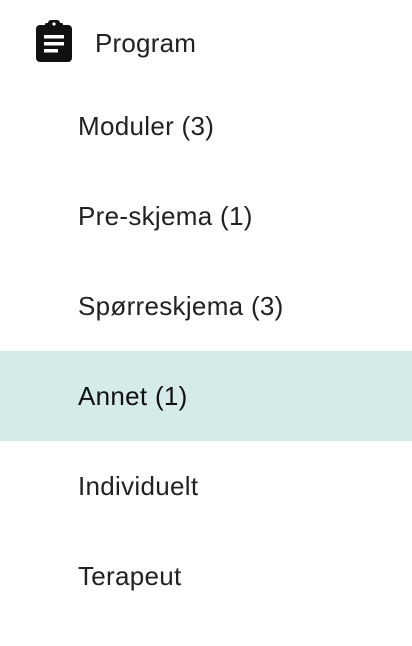  Describe the element at coordinates (133, 396) in the screenshot. I see `nav-item-label: Annet (1)` at that location.